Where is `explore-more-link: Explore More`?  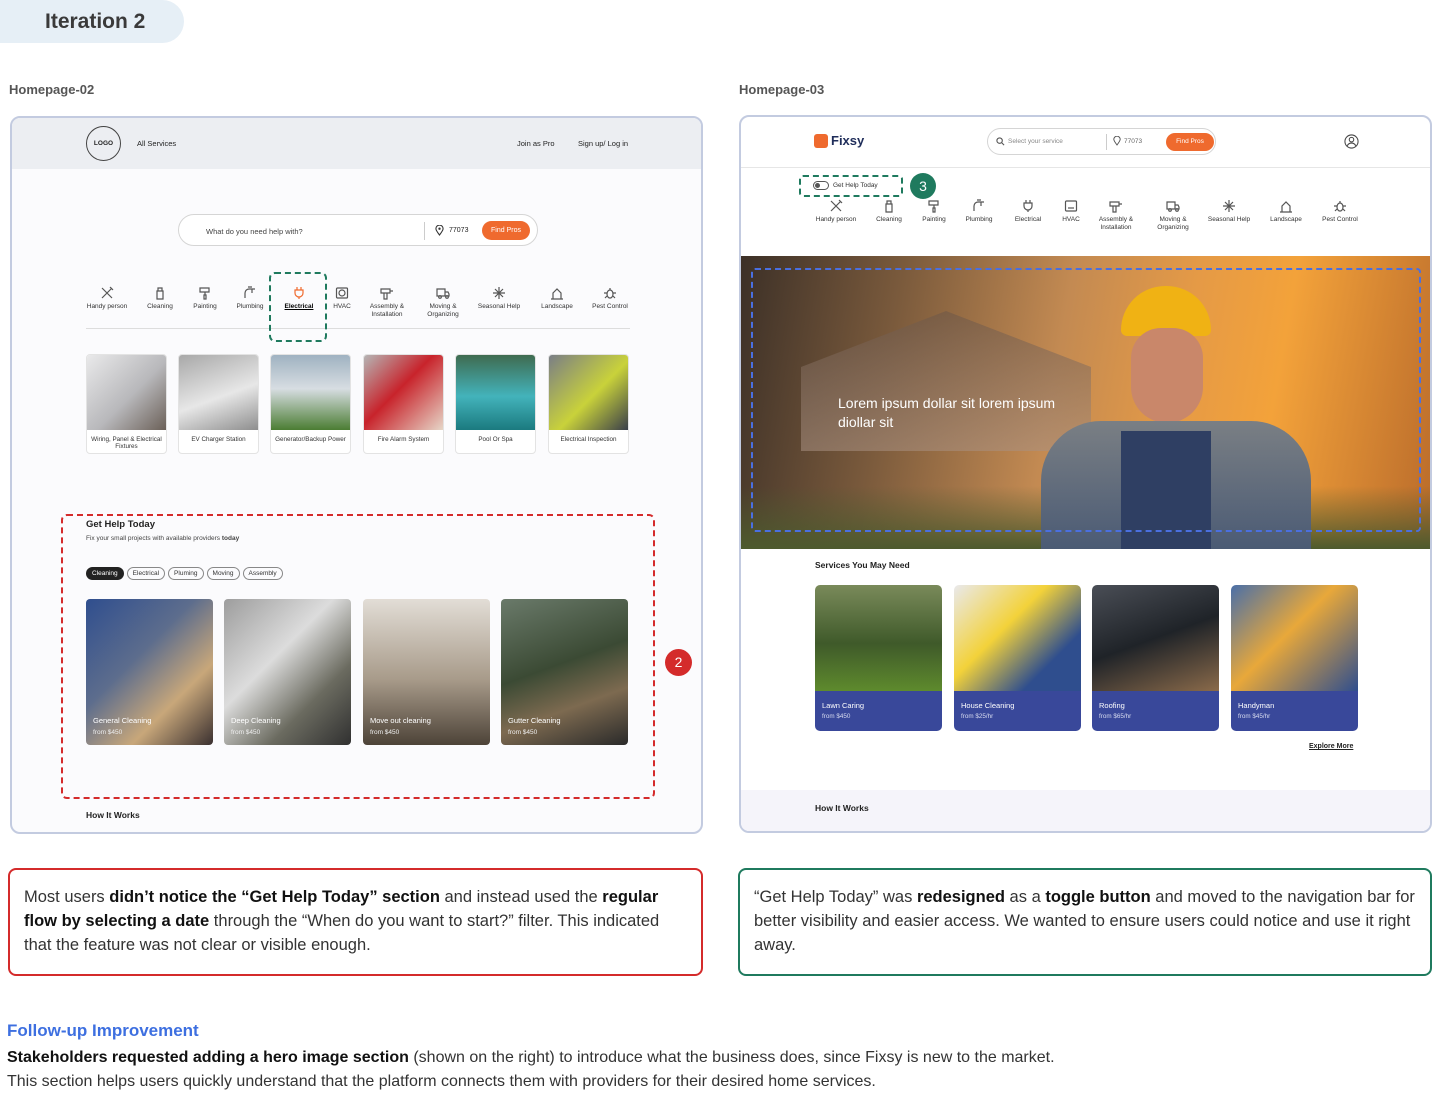
explore-more-link: Explore More is located at coordinates (1331, 746).